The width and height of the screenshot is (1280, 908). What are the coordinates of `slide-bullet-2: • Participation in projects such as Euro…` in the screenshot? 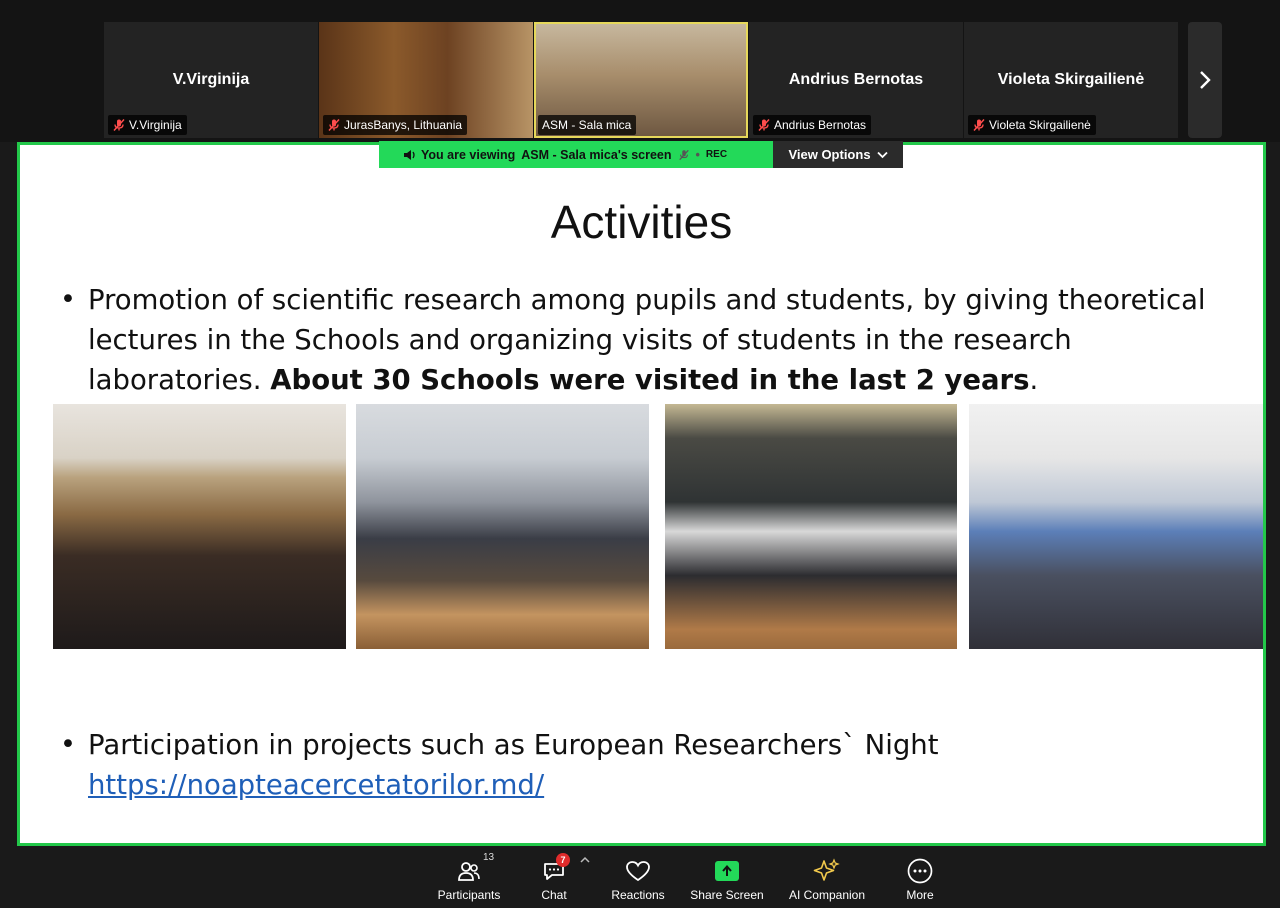 It's located at (635, 765).